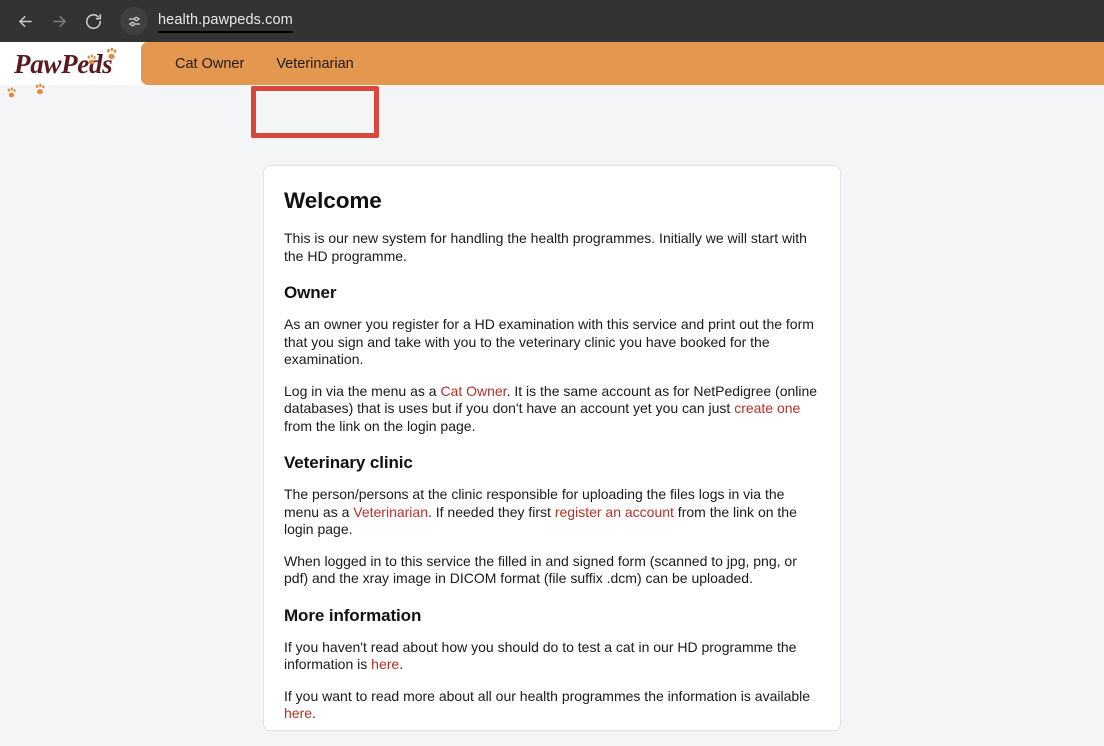 The width and height of the screenshot is (1104, 746). What do you see at coordinates (552, 90) in the screenshot?
I see `site-header: PawPeds Cat Owner Veterinarian` at bounding box center [552, 90].